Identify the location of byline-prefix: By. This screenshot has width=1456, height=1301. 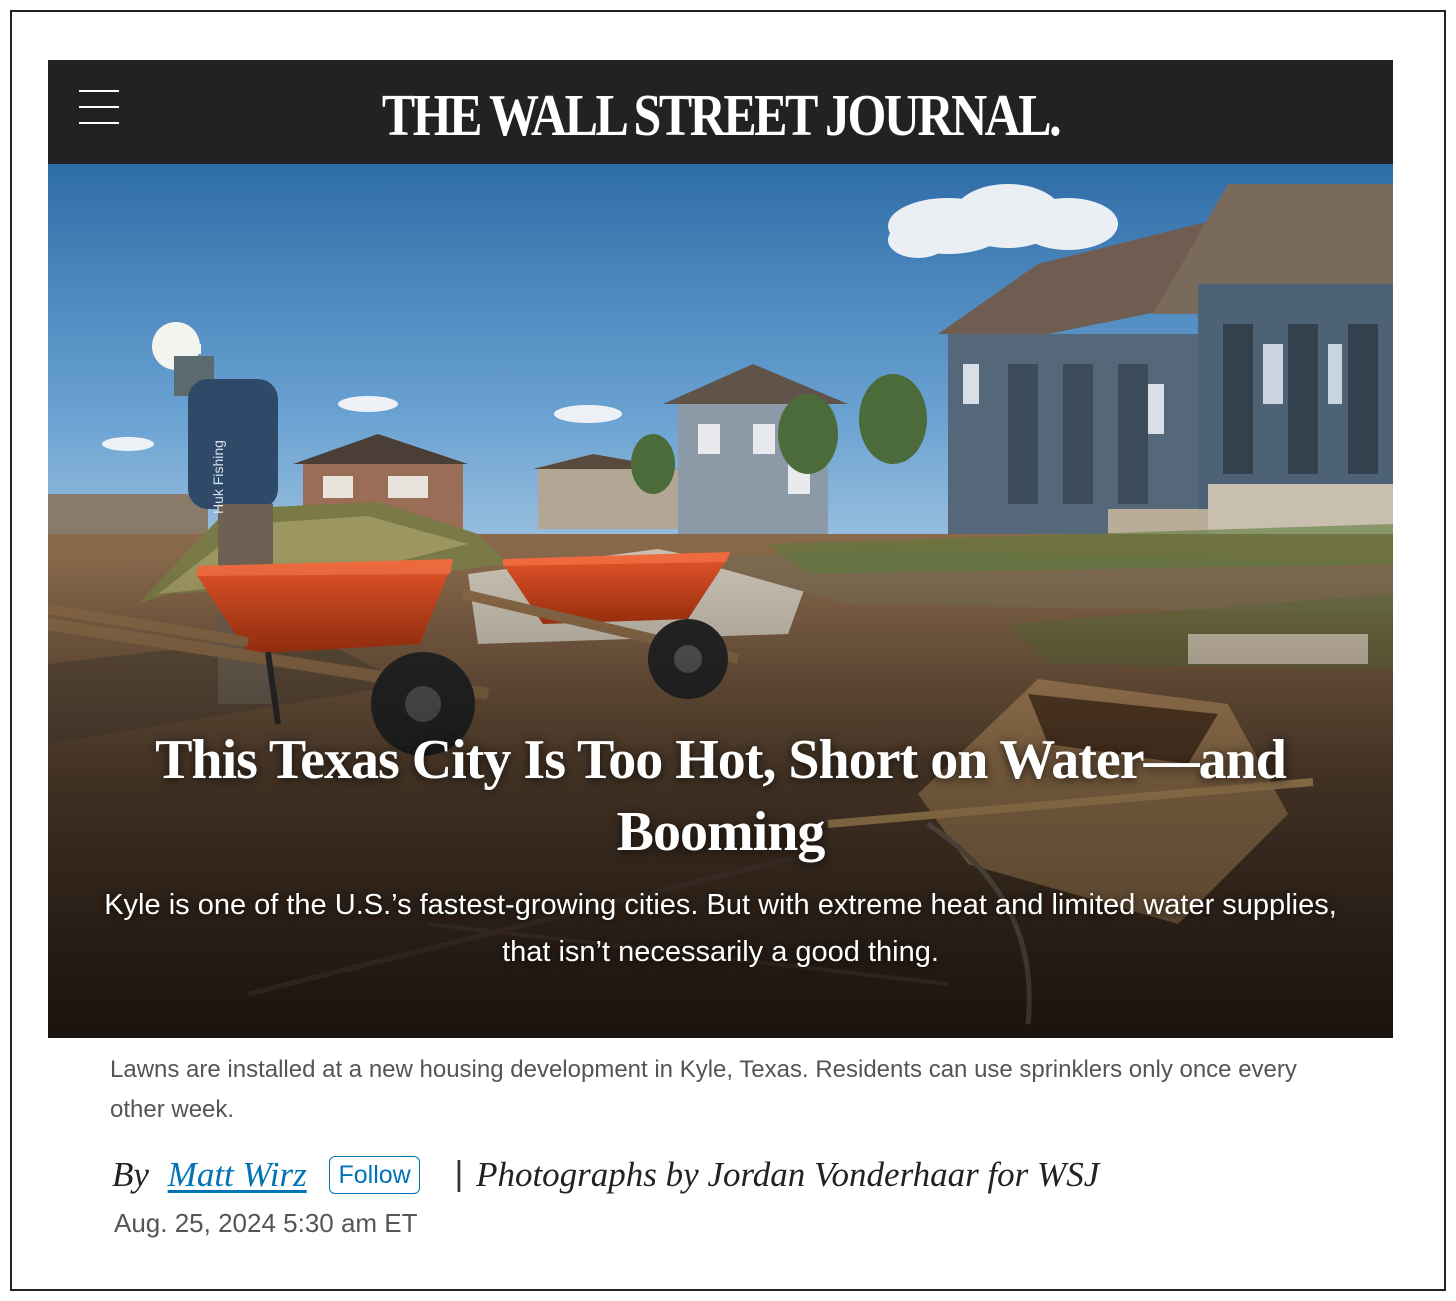
(130, 1174).